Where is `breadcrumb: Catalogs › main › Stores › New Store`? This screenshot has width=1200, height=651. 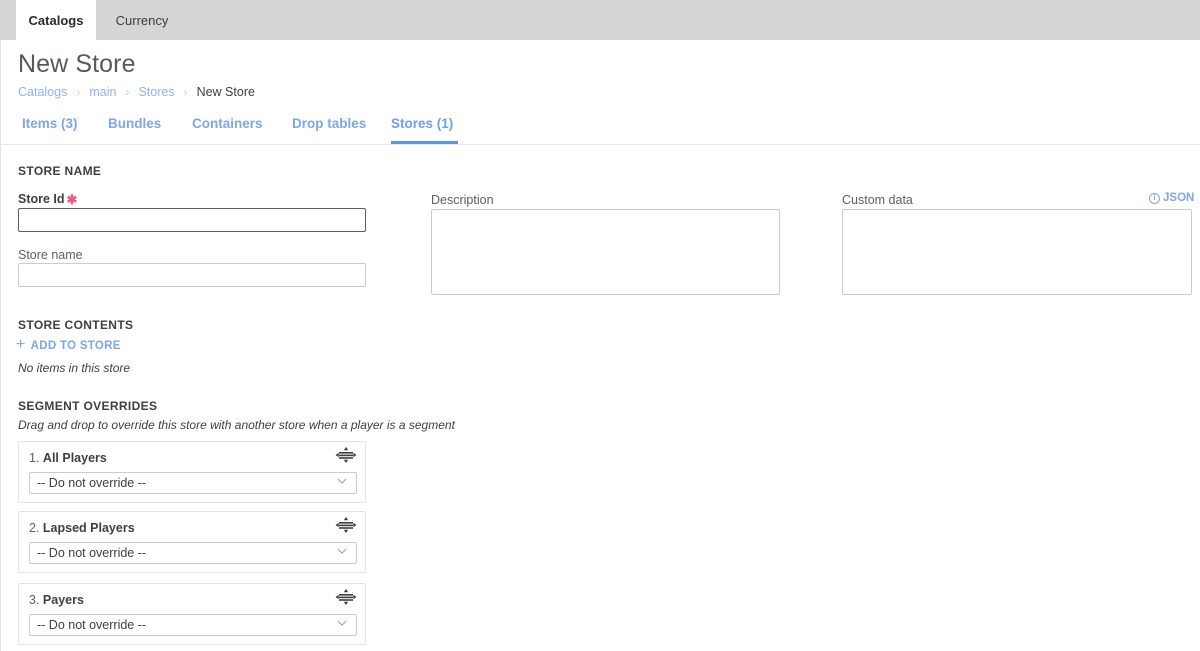
breadcrumb: Catalogs › main › Stores › New Store is located at coordinates (136, 92).